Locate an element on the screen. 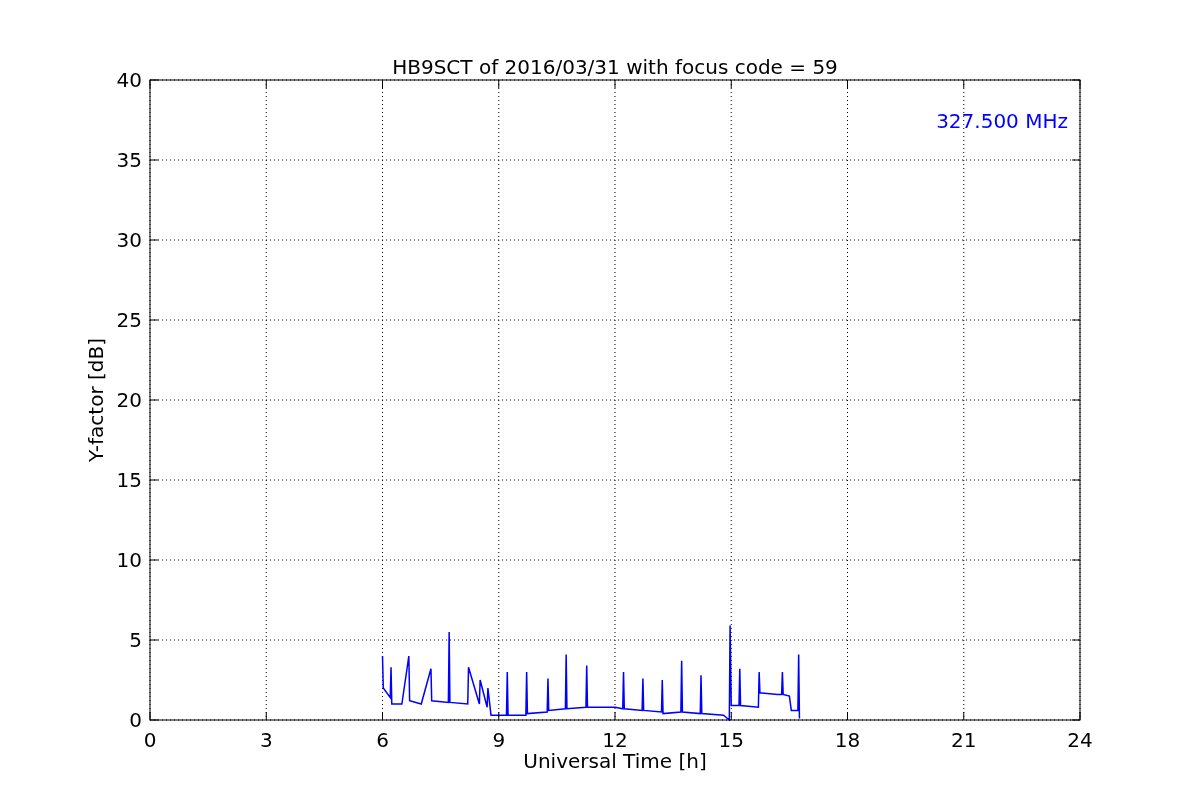  x-tick-label: 3 is located at coordinates (266, 740).